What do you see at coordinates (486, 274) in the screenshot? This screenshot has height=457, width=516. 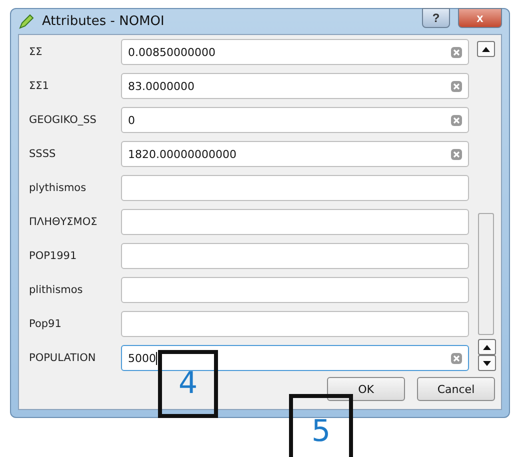 I see `scrollbar-thumb` at bounding box center [486, 274].